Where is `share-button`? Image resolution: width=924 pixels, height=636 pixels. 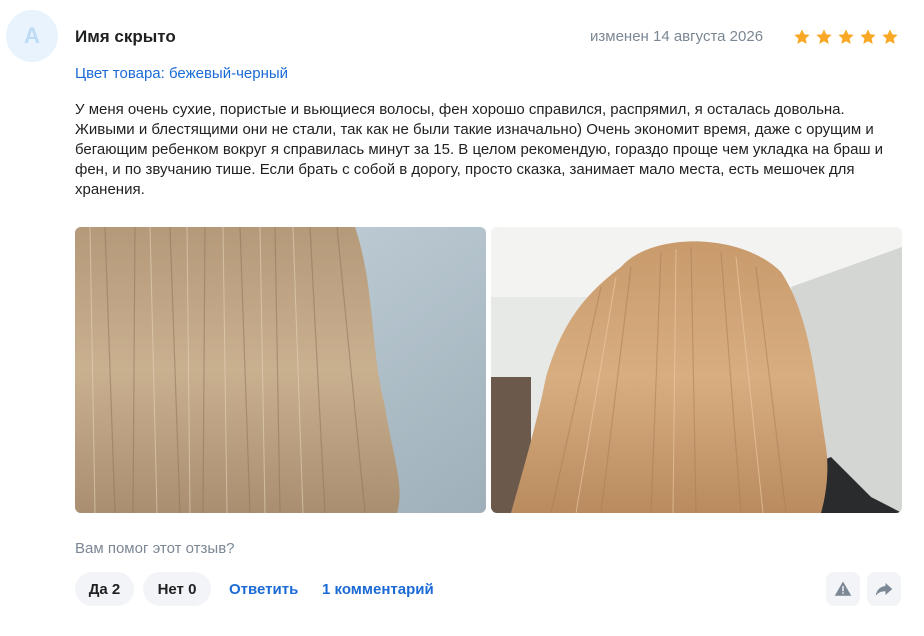 share-button is located at coordinates (884, 589).